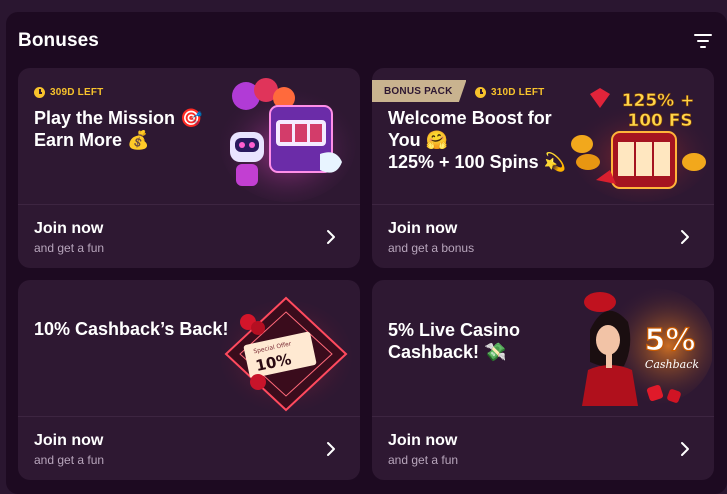  Describe the element at coordinates (118, 129) in the screenshot. I see `card-title: Play the Mission 🎯 Earn More 💰` at that location.